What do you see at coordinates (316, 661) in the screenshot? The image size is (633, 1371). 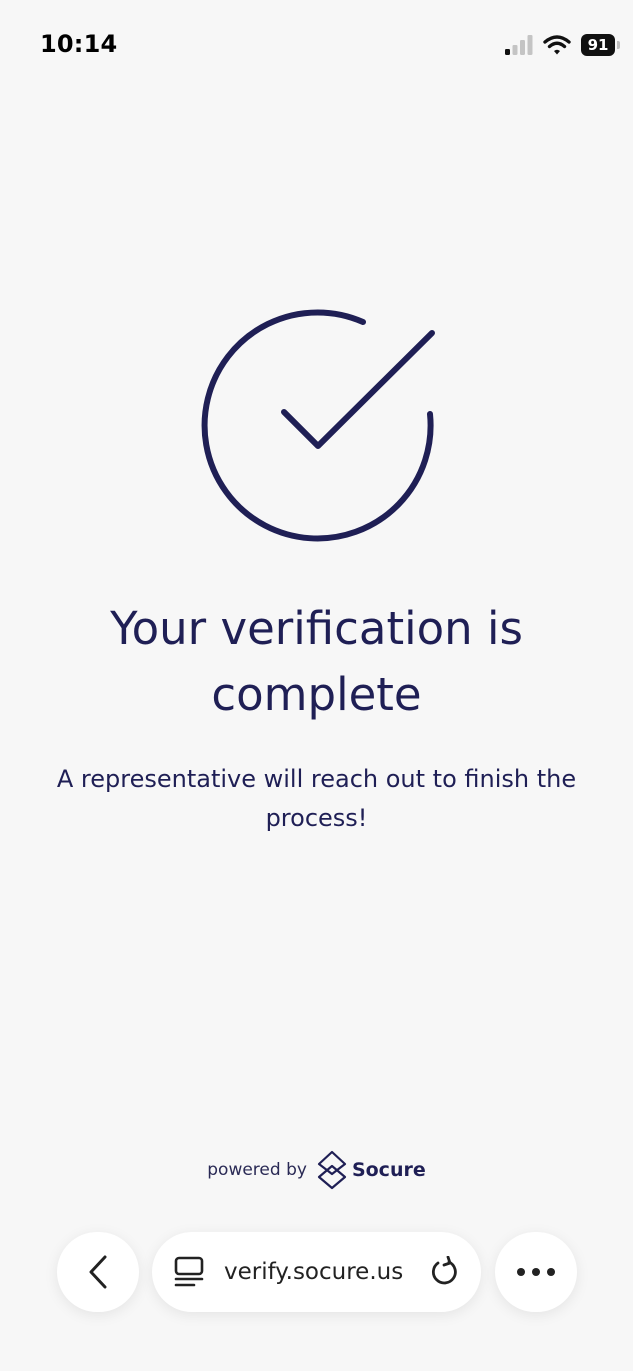 I see `page-title: Your verification is complete` at bounding box center [316, 661].